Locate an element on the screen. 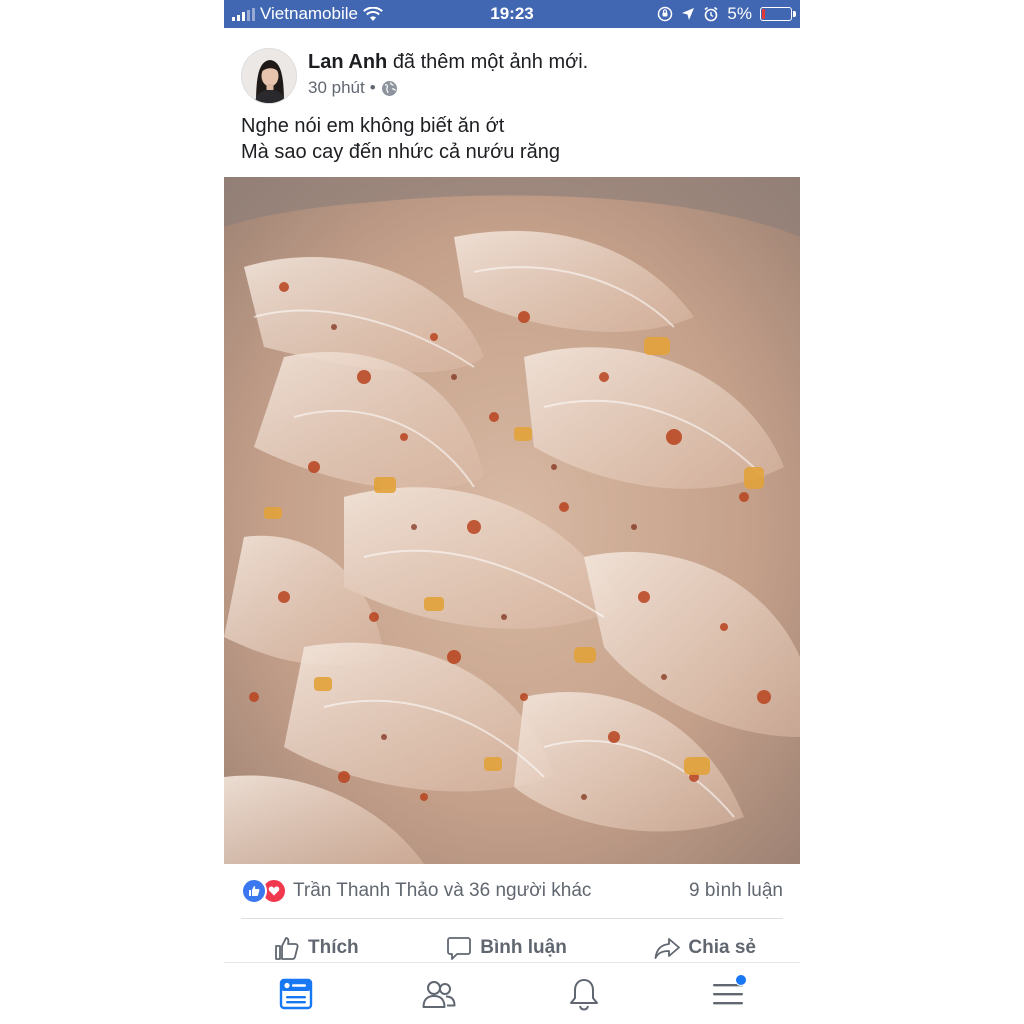 The height and width of the screenshot is (1024, 1024). friends-tab is located at coordinates (439, 994).